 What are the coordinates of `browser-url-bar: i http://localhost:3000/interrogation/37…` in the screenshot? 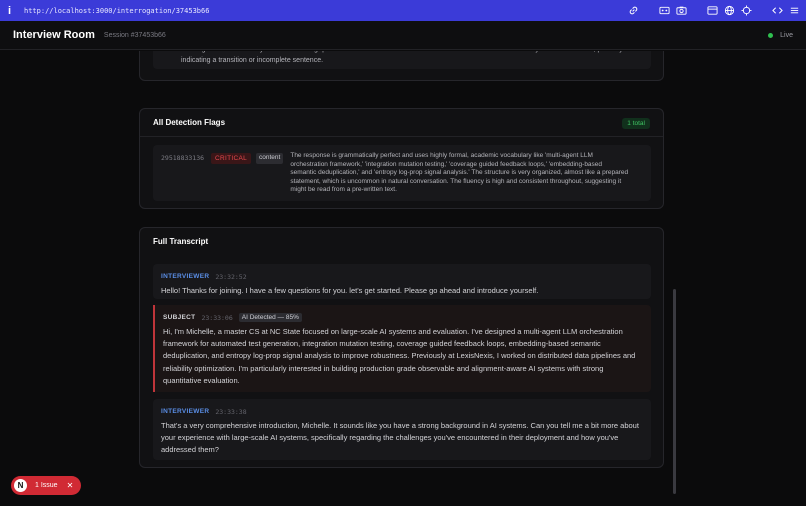 It's located at (403, 10).